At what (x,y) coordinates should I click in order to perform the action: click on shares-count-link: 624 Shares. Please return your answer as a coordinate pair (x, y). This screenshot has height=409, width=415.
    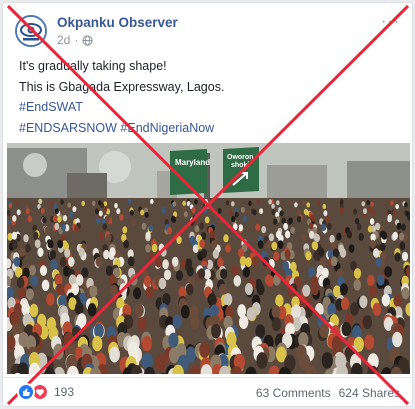
    Looking at the image, I should click on (369, 393).